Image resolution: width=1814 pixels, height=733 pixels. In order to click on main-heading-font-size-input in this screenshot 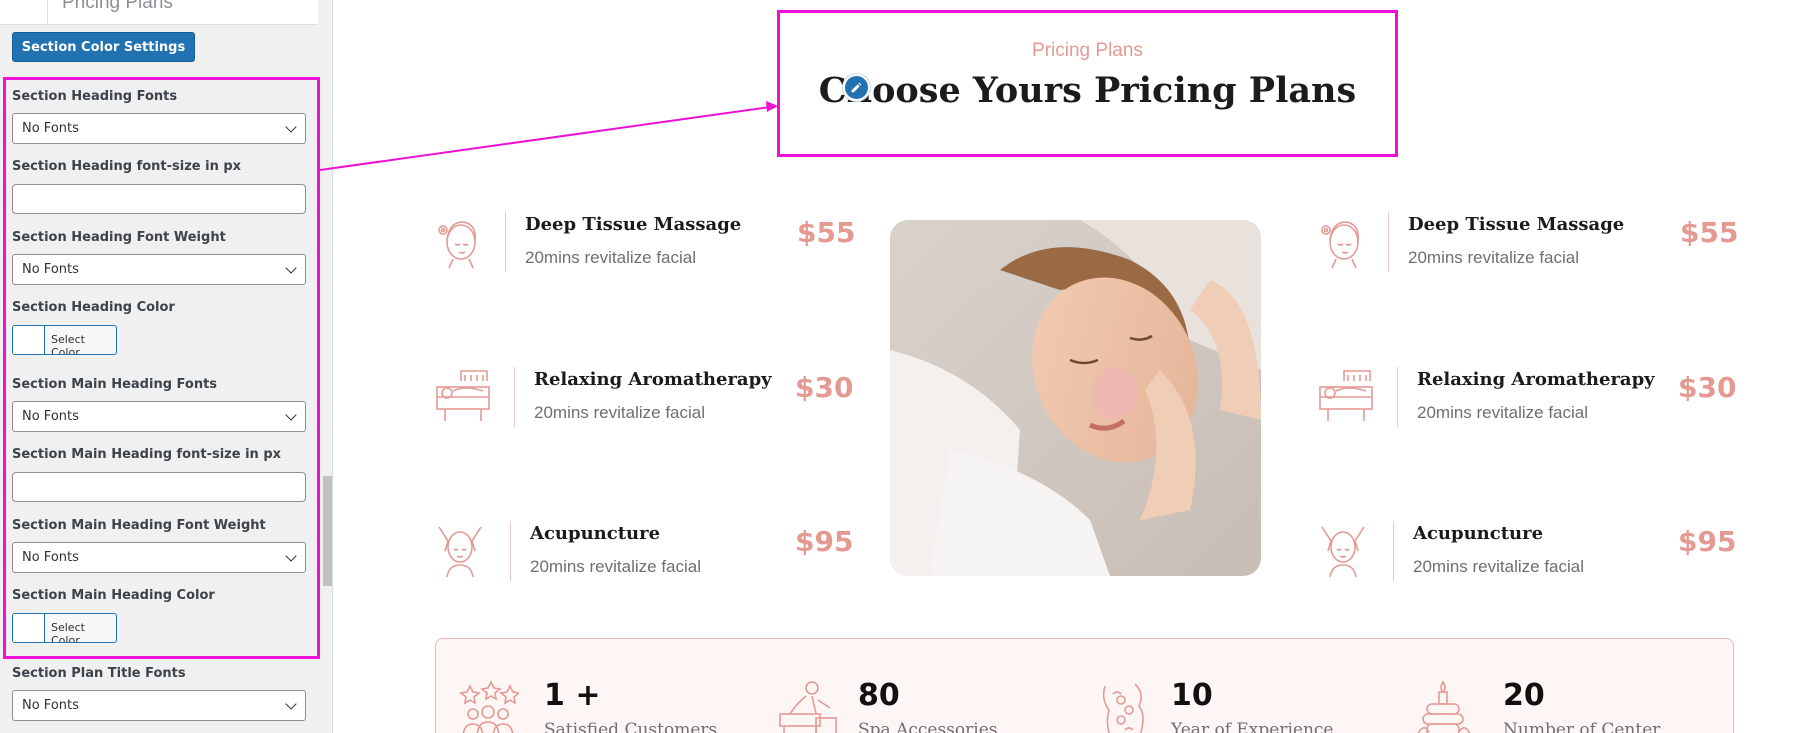, I will do `click(159, 487)`.